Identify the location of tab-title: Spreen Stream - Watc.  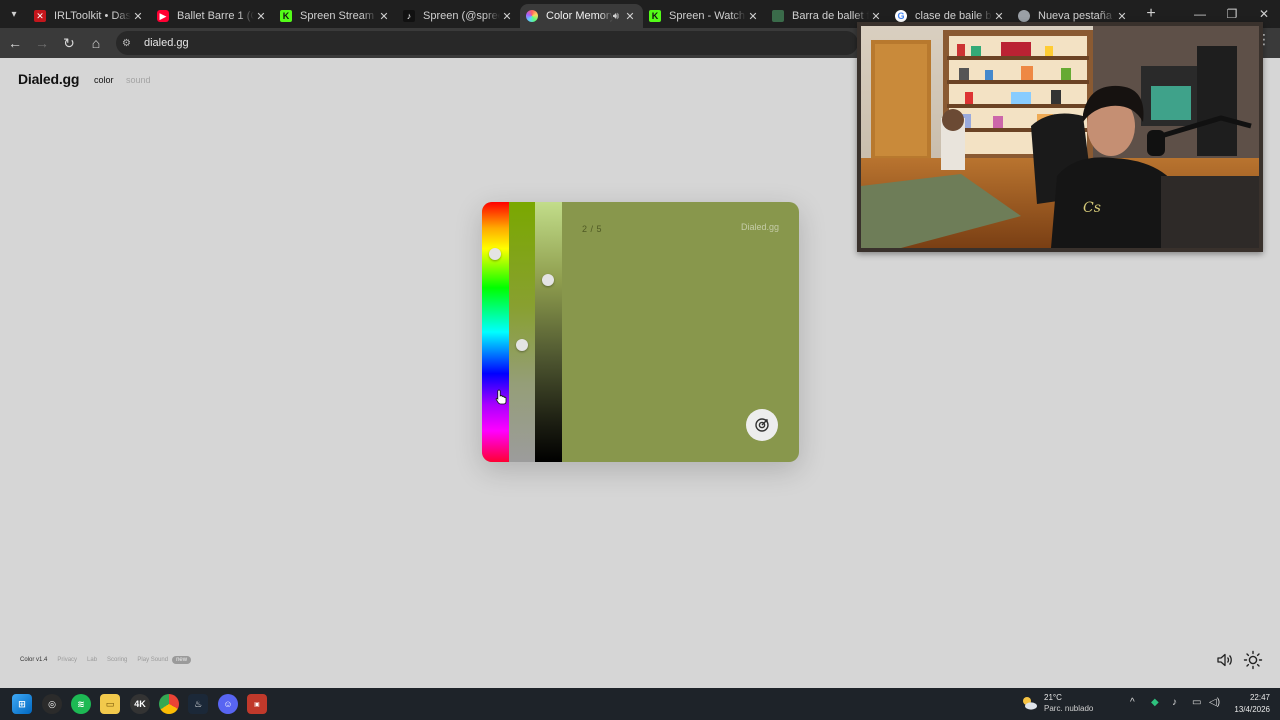
(338, 16).